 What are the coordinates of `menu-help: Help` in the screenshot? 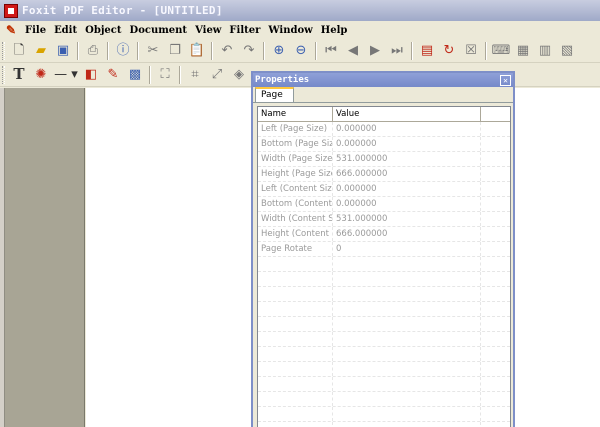 It's located at (334, 30).